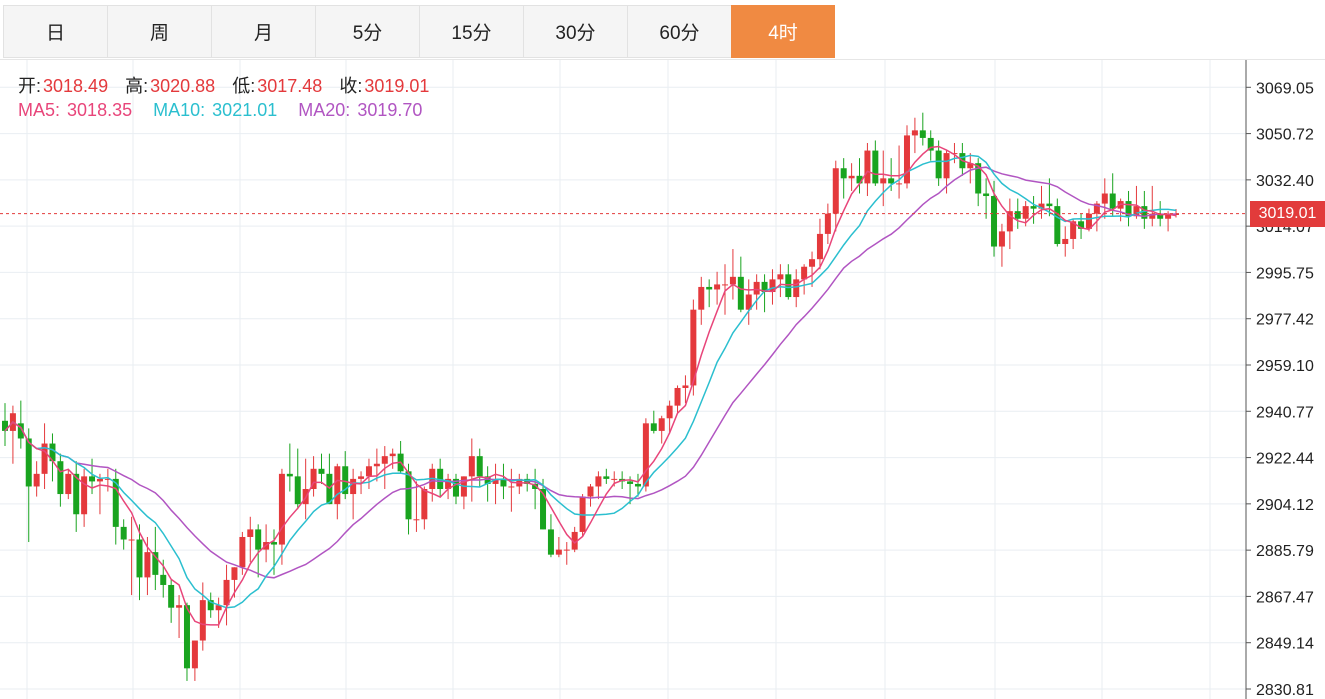  What do you see at coordinates (1285, 597) in the screenshot?
I see `y-tick-label: 2867.47` at bounding box center [1285, 597].